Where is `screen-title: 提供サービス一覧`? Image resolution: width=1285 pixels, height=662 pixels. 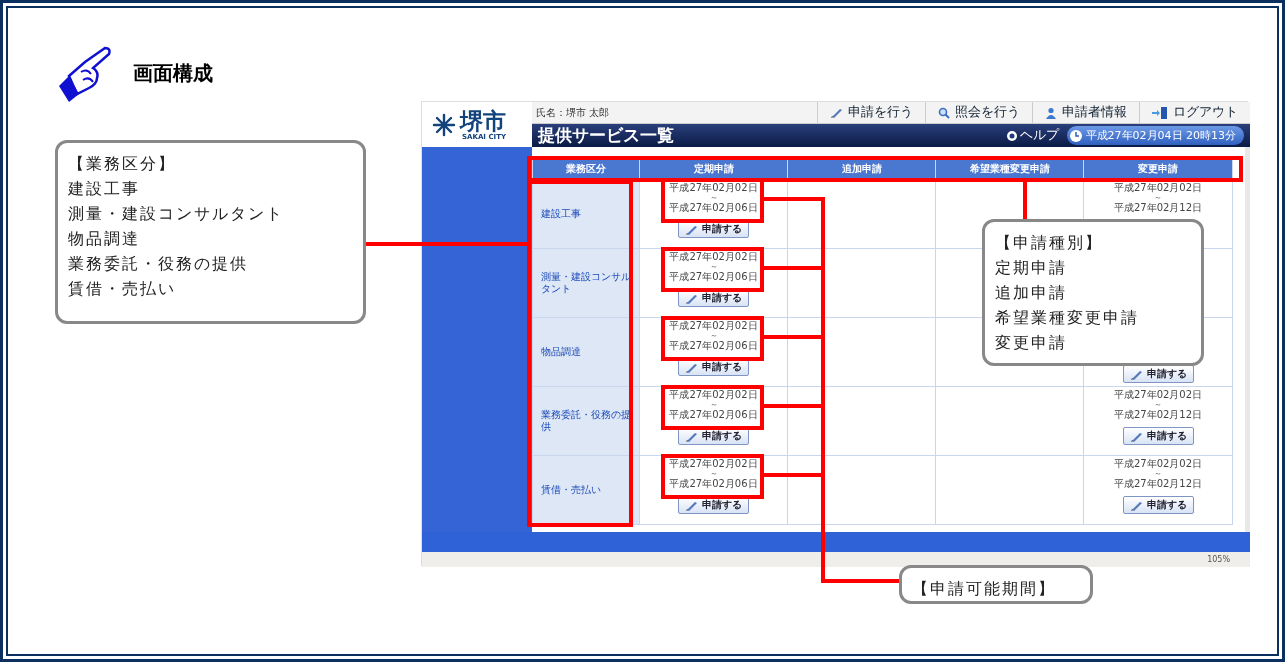
screen-title: 提供サービス一覧 is located at coordinates (606, 135).